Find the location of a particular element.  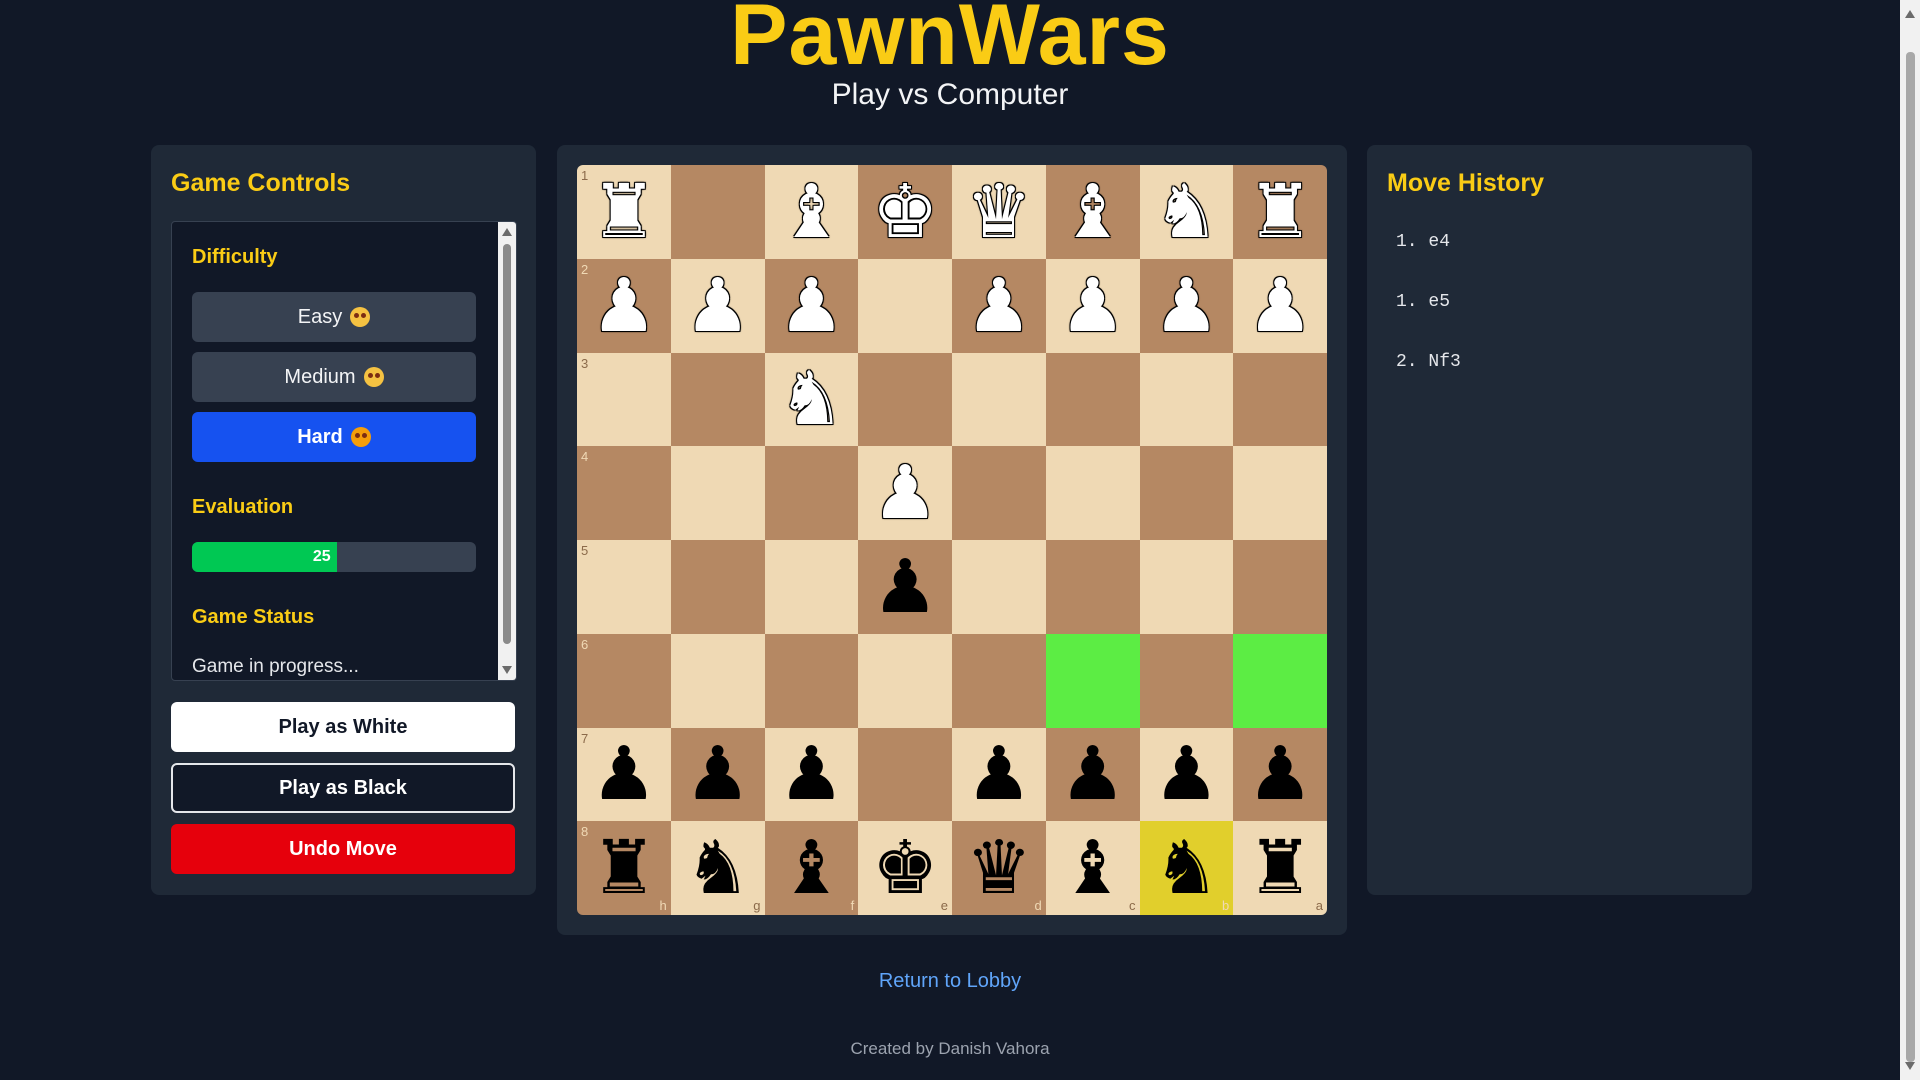

board-square-h1: 1 ♜ is located at coordinates (624, 212).